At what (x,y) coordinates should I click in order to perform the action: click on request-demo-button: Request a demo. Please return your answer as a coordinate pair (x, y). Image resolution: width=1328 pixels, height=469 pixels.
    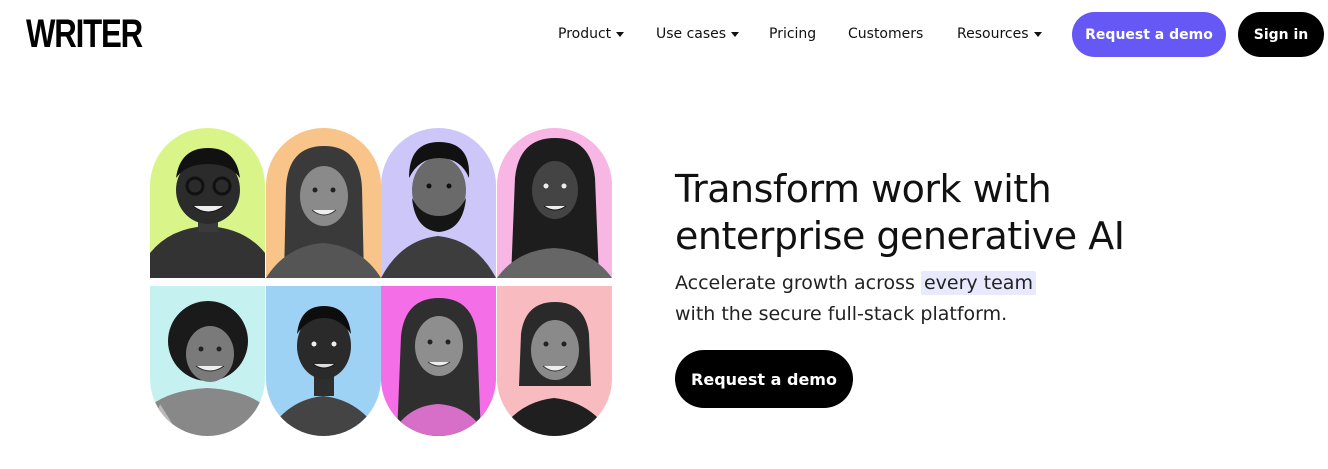
    Looking at the image, I should click on (1149, 34).